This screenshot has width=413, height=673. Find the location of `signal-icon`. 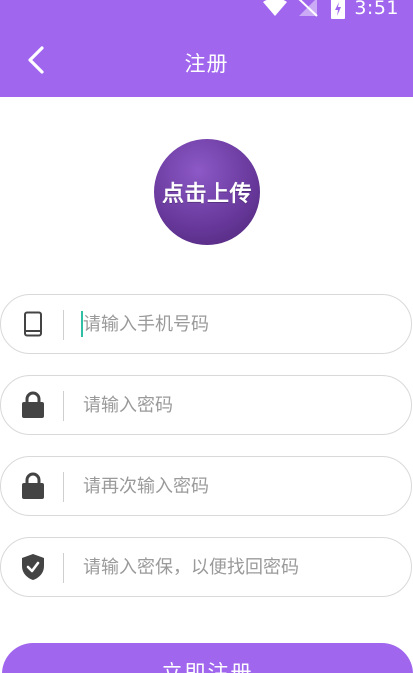

signal-icon is located at coordinates (307, 10).